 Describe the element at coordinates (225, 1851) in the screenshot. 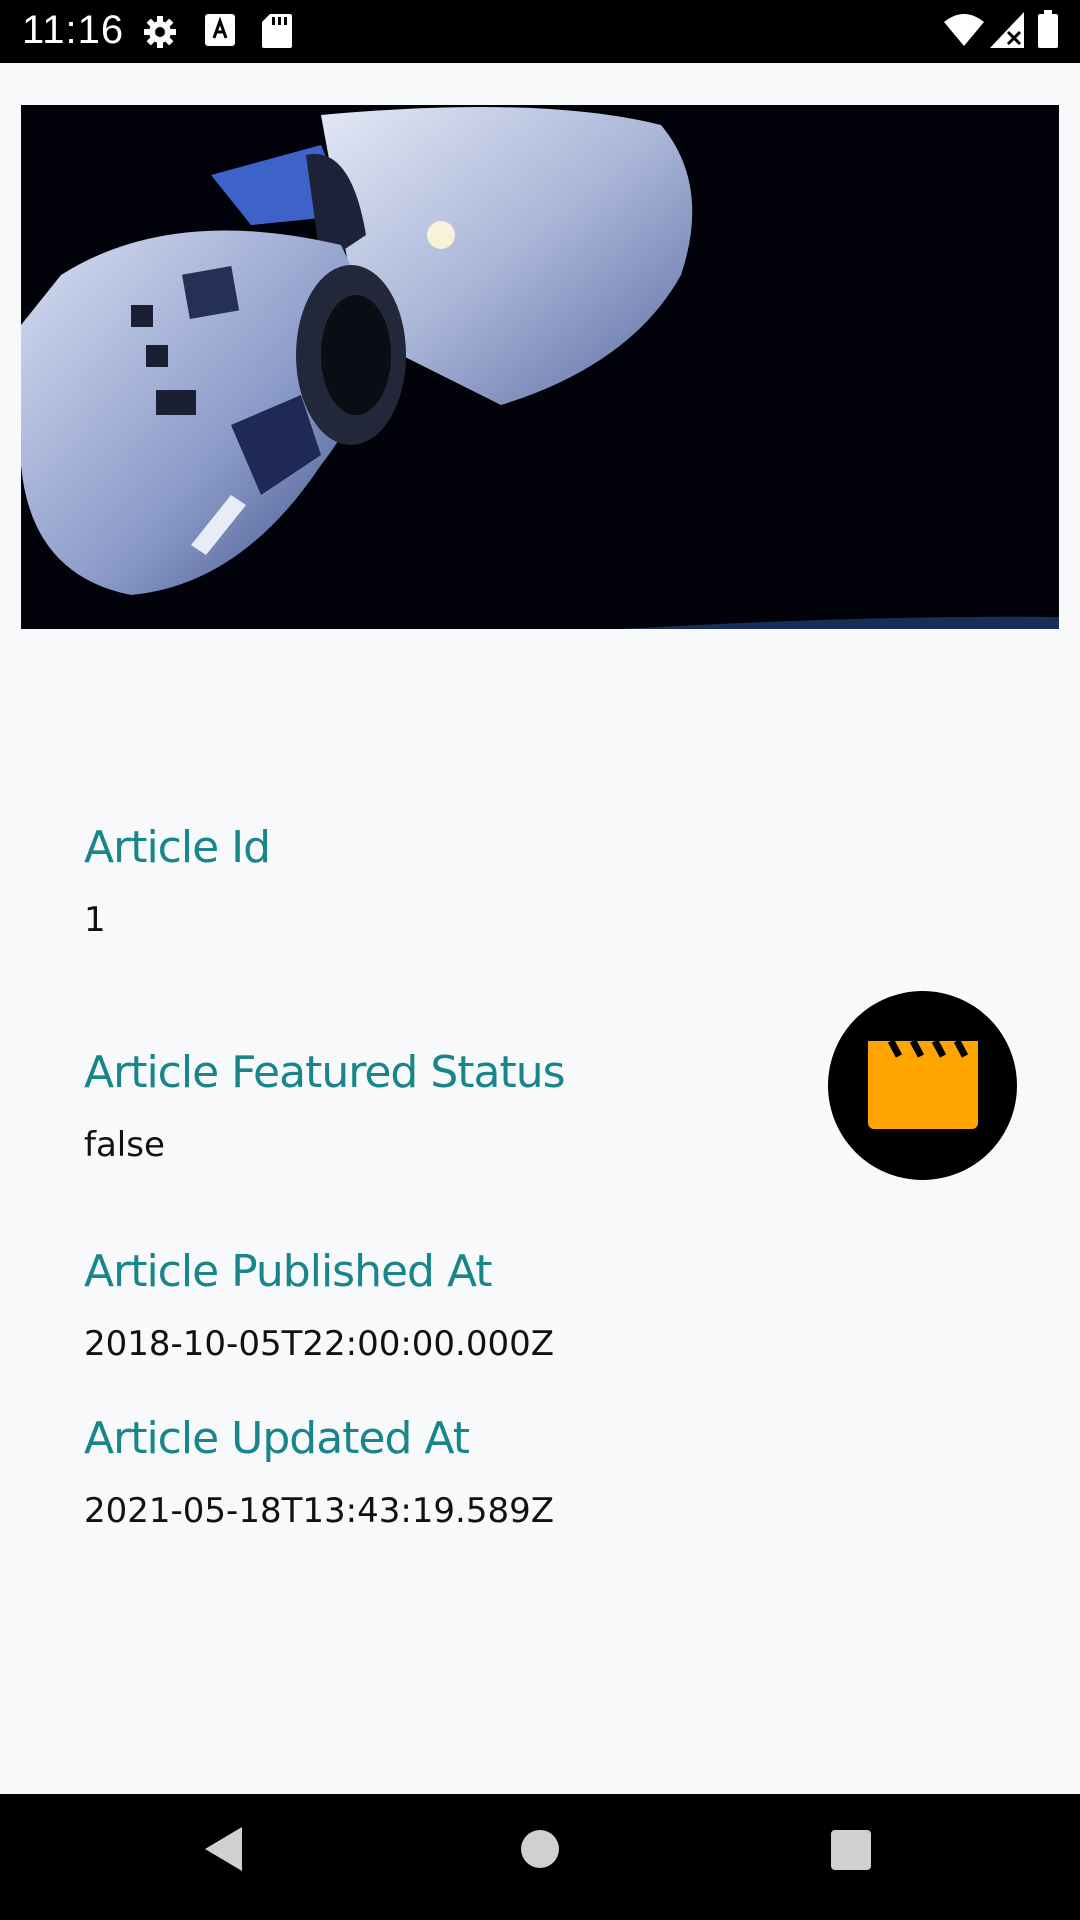

I see `back-icon` at that location.